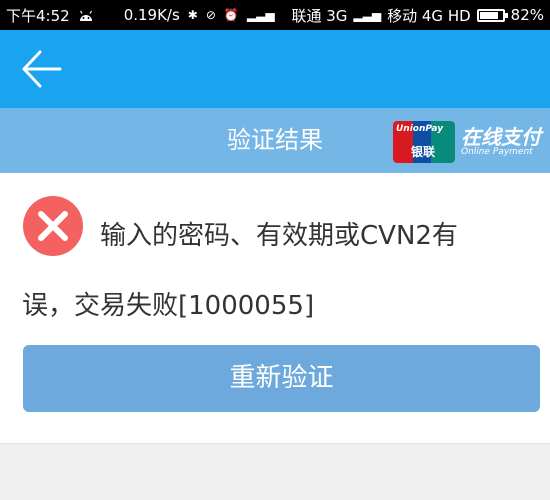 This screenshot has width=550, height=500. Describe the element at coordinates (527, 15) in the screenshot. I see `battery-percent: 82%` at that location.